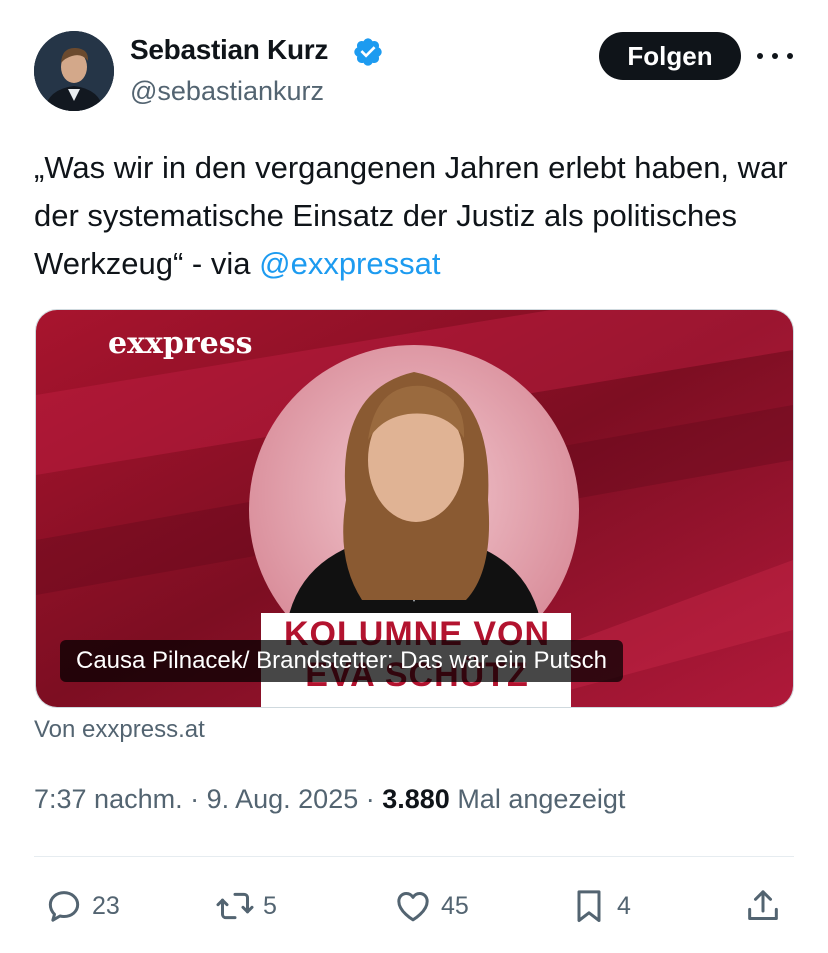  What do you see at coordinates (414, 856) in the screenshot?
I see `divider` at bounding box center [414, 856].